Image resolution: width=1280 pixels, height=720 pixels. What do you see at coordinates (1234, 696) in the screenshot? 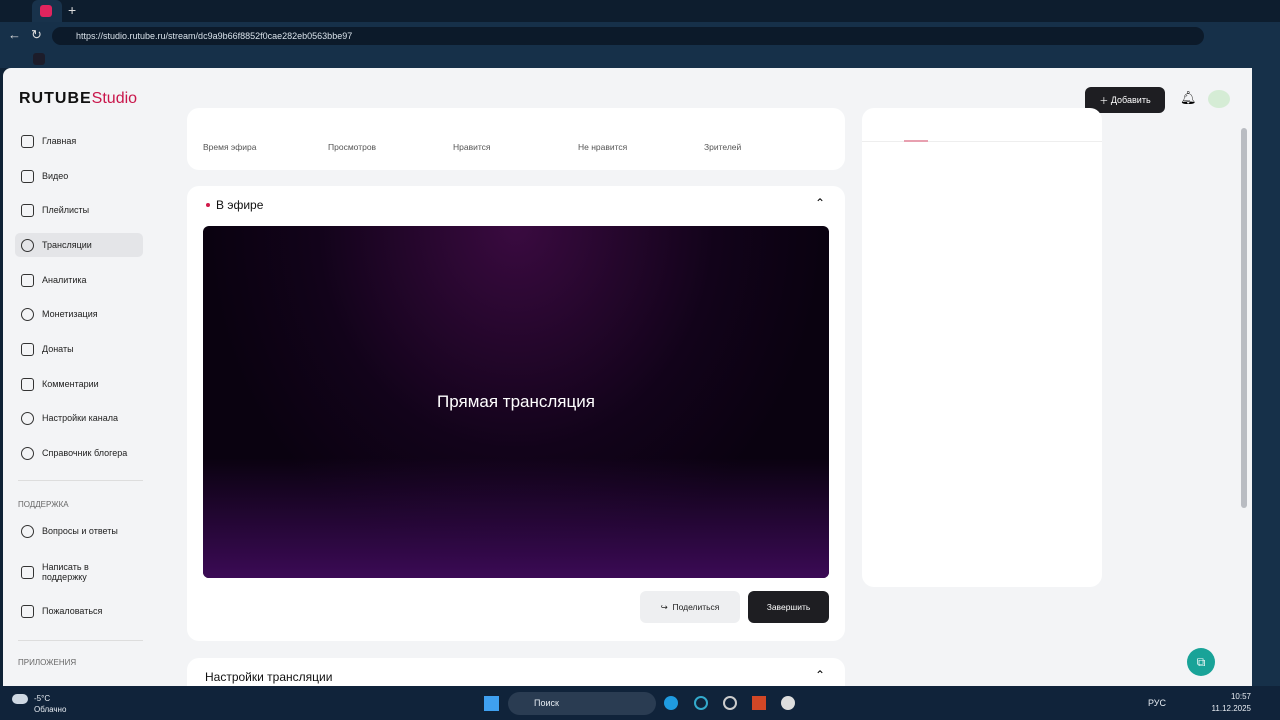
I see `clock-time: 10:57` at bounding box center [1234, 696].